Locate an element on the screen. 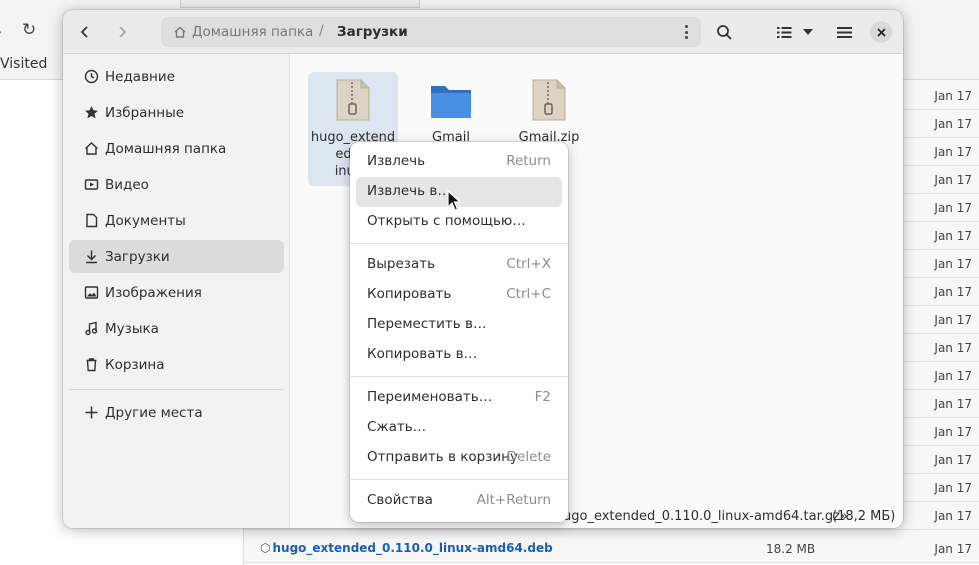  plus-icon is located at coordinates (91, 413).